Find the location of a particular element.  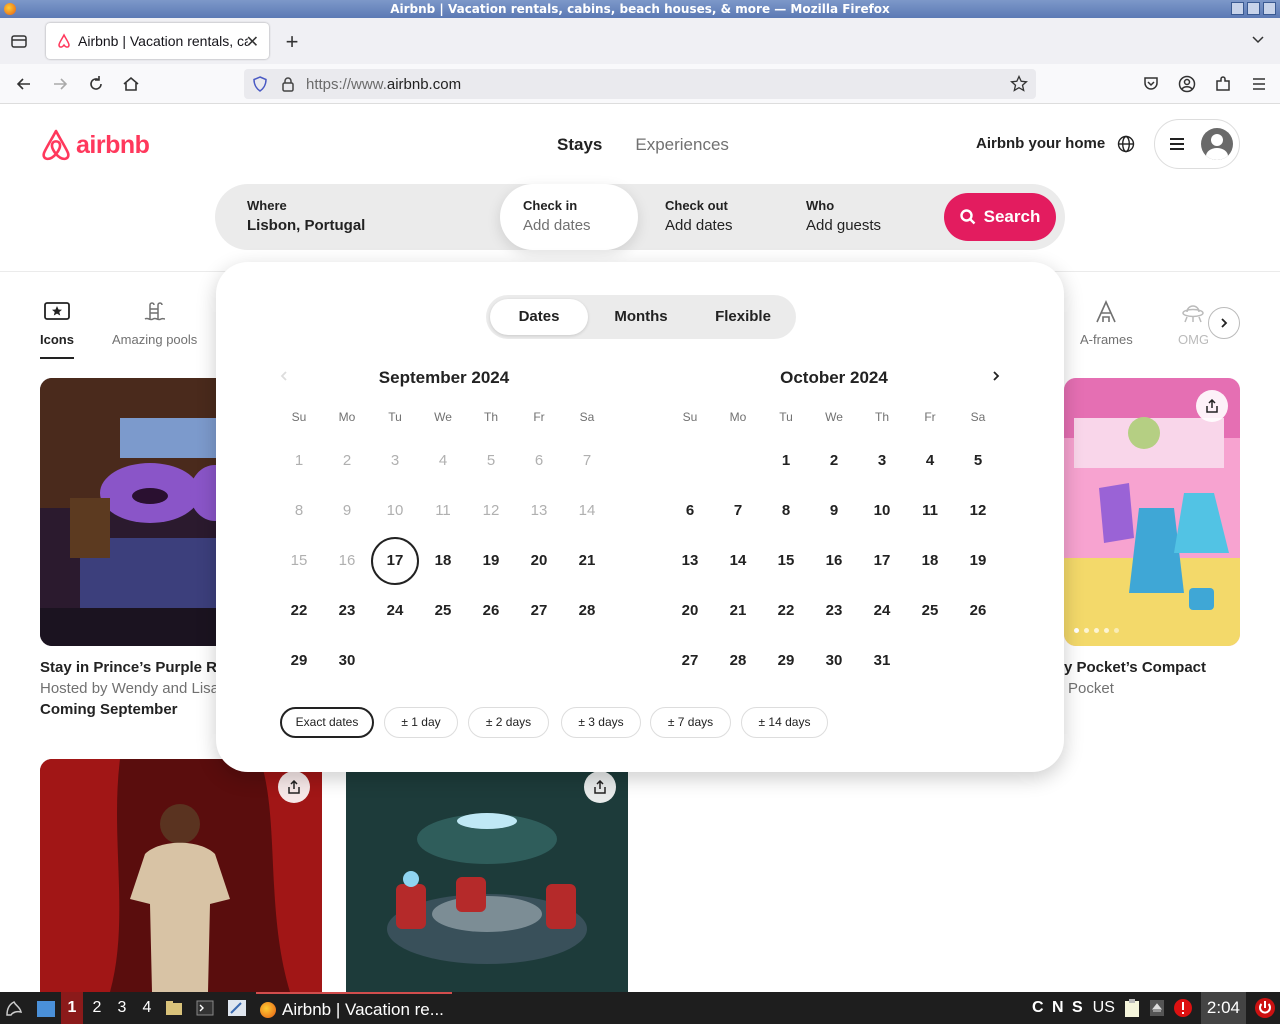

pocket-icon is located at coordinates (1151, 84).